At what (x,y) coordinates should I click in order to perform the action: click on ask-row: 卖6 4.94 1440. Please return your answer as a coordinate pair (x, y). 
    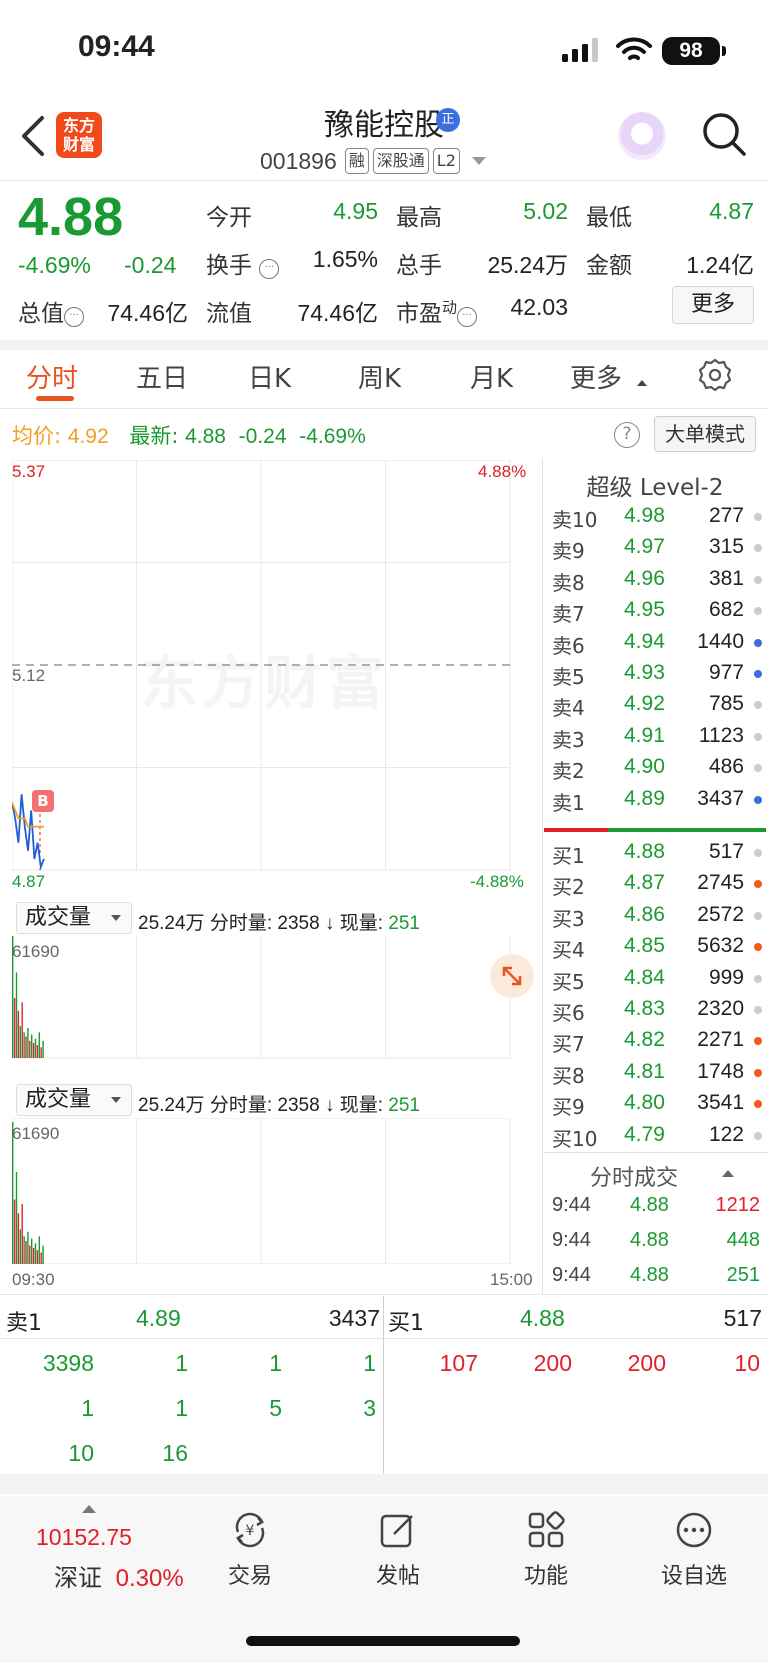
    Looking at the image, I should click on (659, 642).